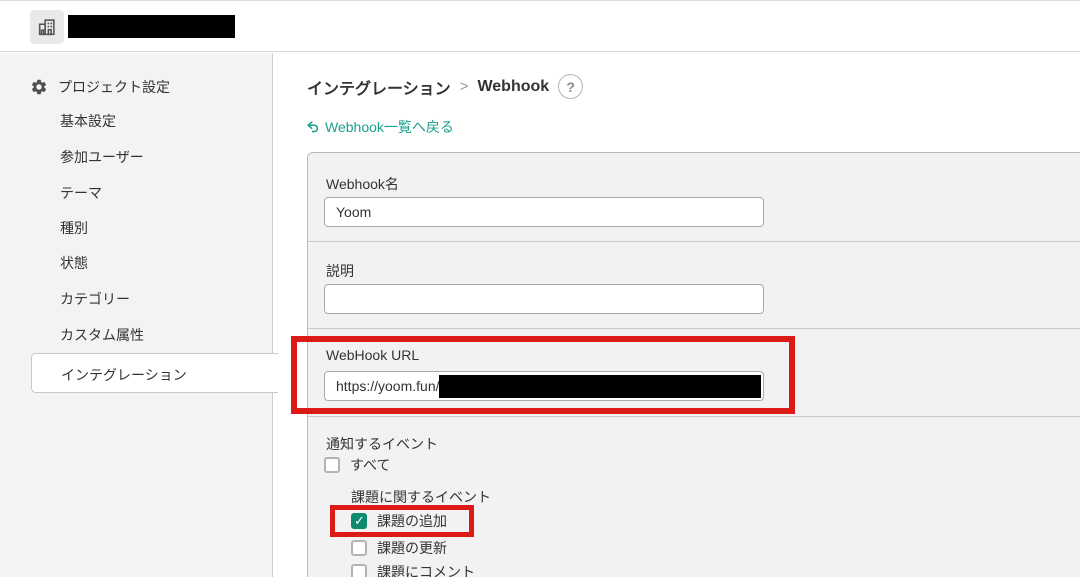 Image resolution: width=1080 pixels, height=577 pixels. What do you see at coordinates (102, 157) in the screenshot?
I see `sidebar-item-members: 参加ユーザー` at bounding box center [102, 157].